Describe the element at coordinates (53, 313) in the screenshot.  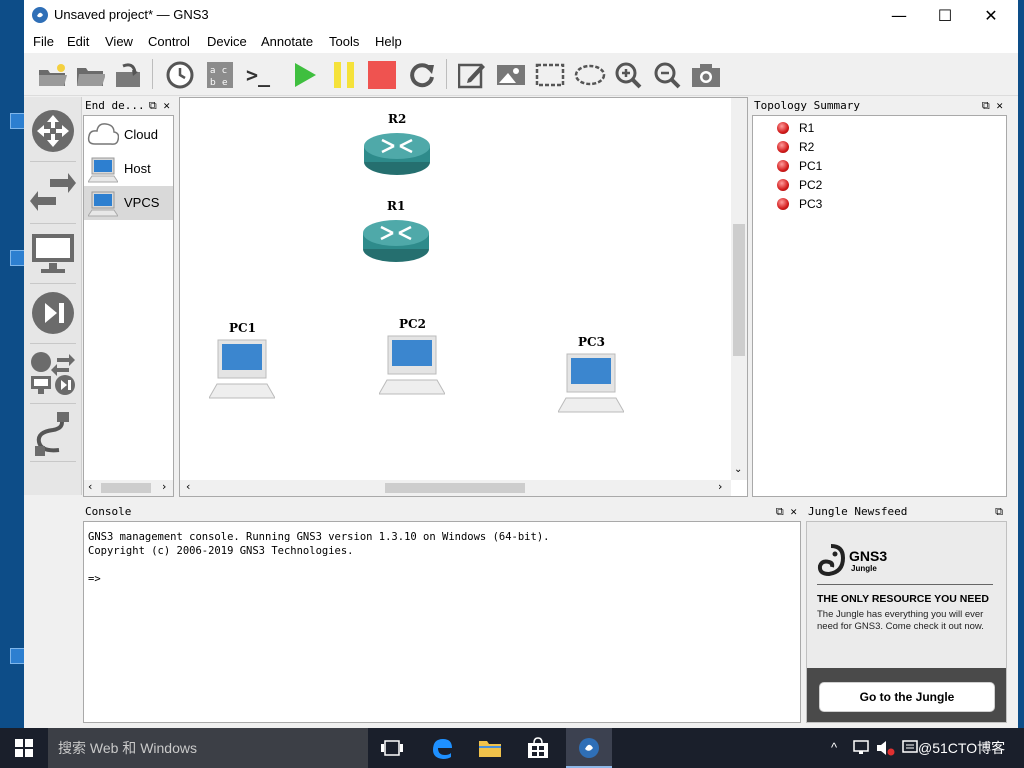
I see `security-devices-icon` at that location.